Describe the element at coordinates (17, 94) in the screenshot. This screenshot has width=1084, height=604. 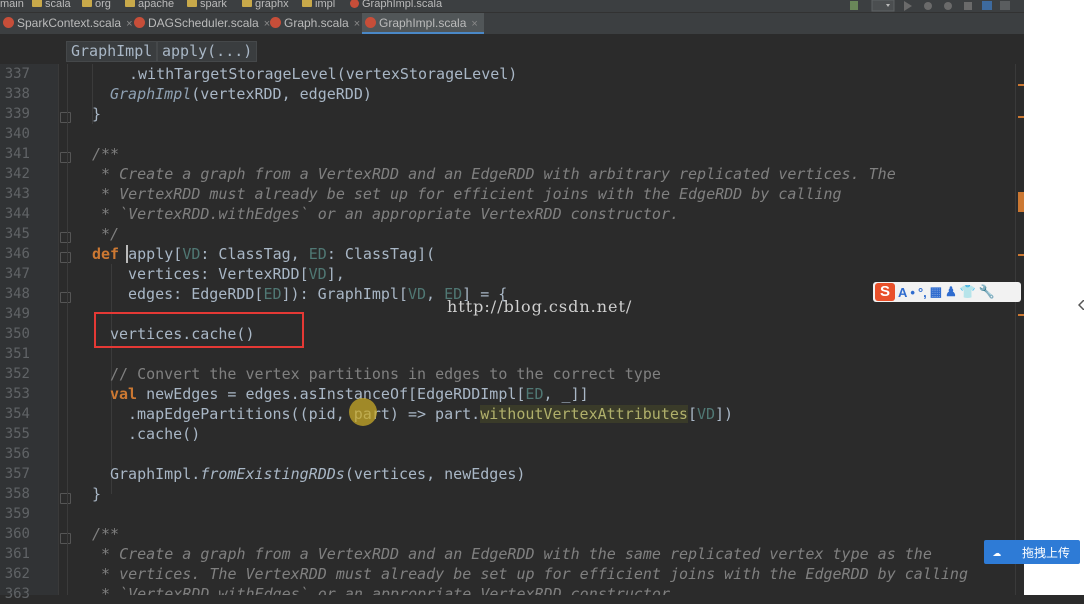
I see `line-number: 338` at that location.